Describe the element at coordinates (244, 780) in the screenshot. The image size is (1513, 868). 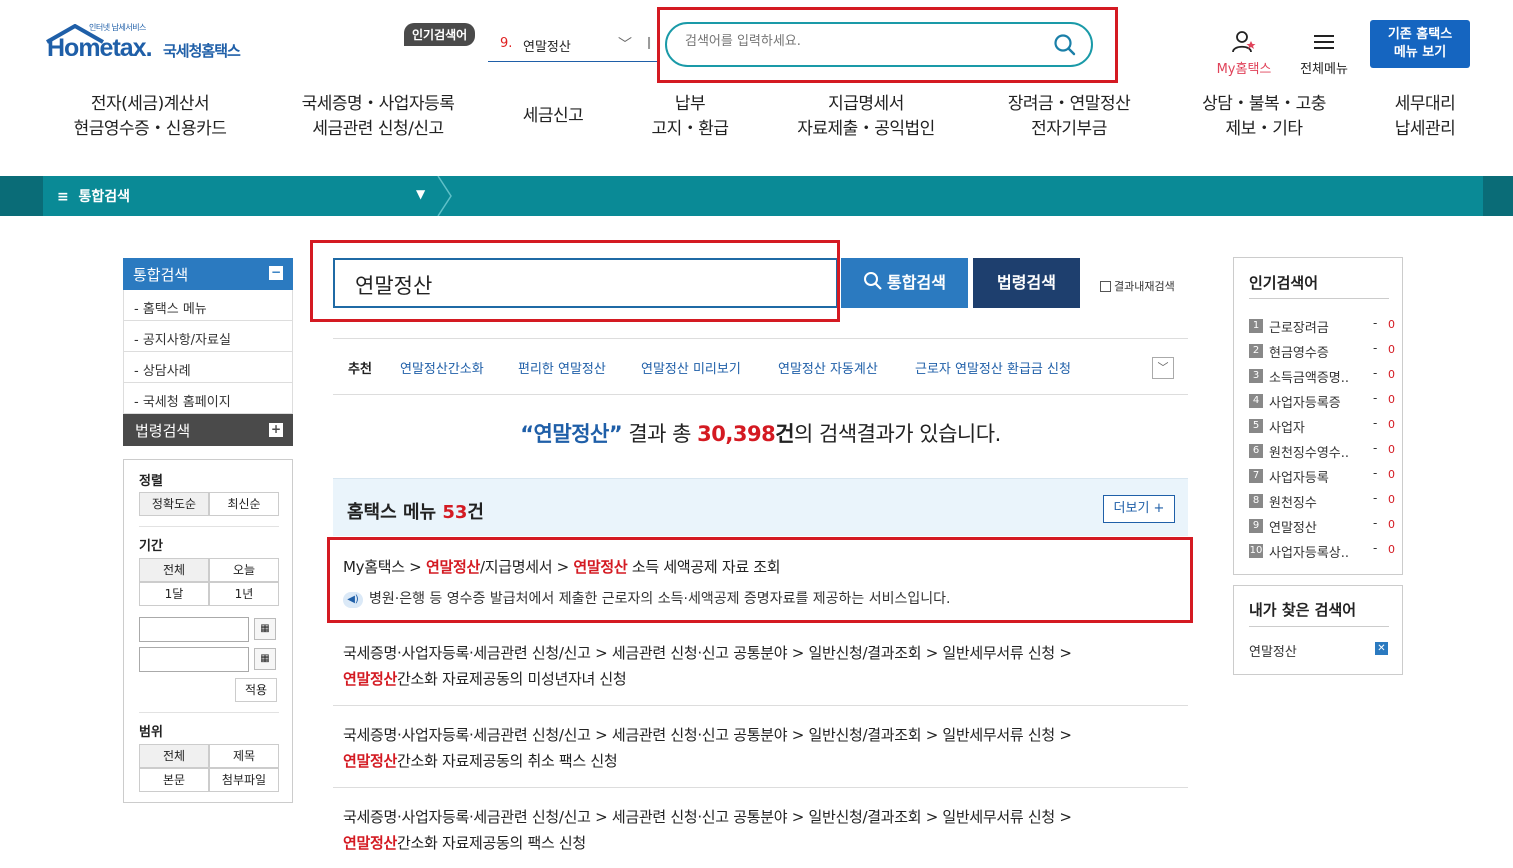
I see `range-attach-button: 첨부파일` at that location.